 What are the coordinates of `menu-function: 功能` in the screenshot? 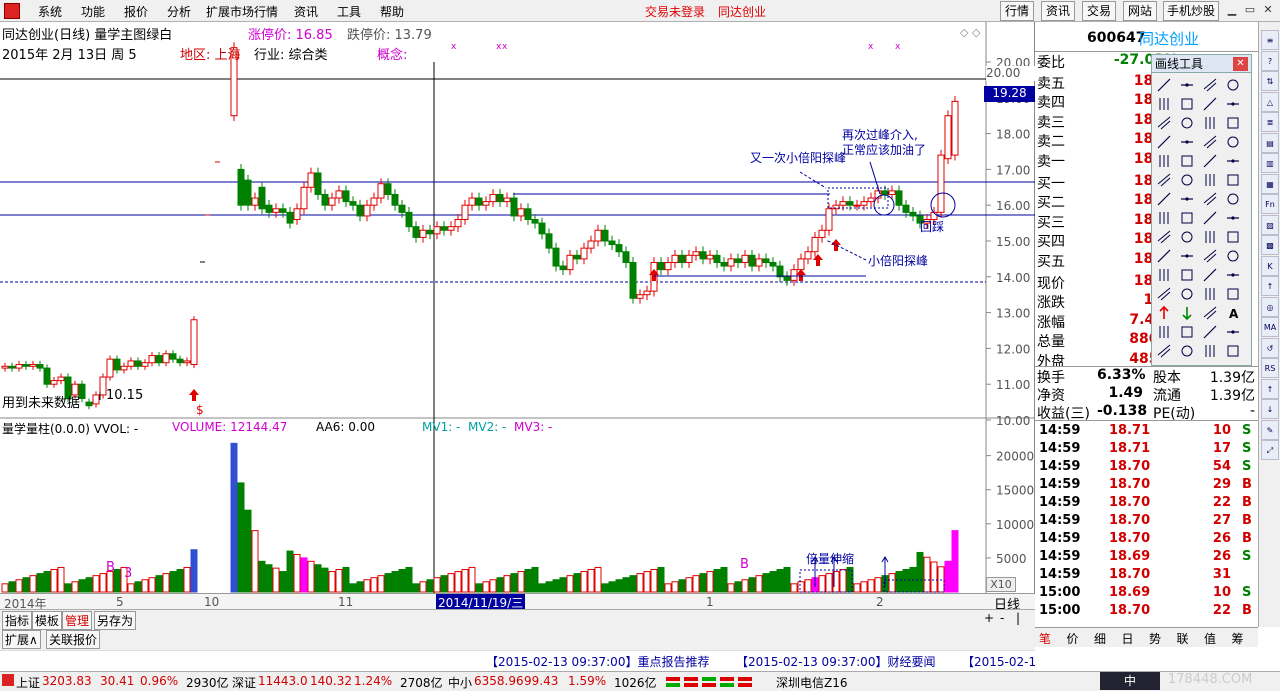 It's located at (93, 11).